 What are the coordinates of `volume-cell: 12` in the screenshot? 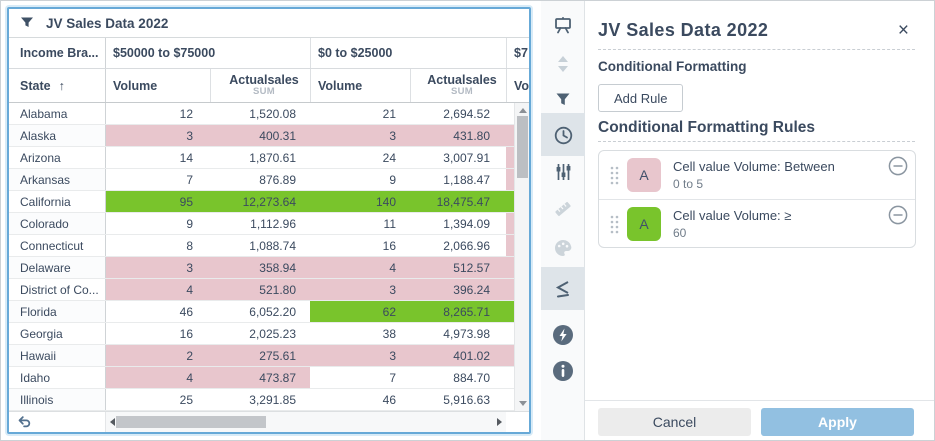 It's located at (158, 113).